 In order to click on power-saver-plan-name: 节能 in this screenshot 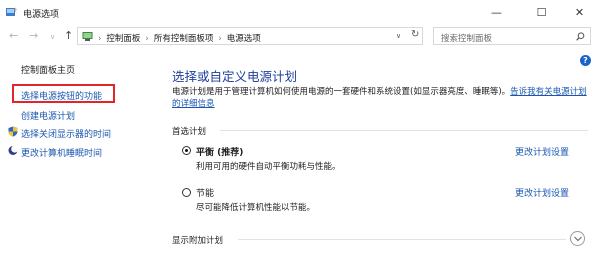, I will do `click(205, 192)`.